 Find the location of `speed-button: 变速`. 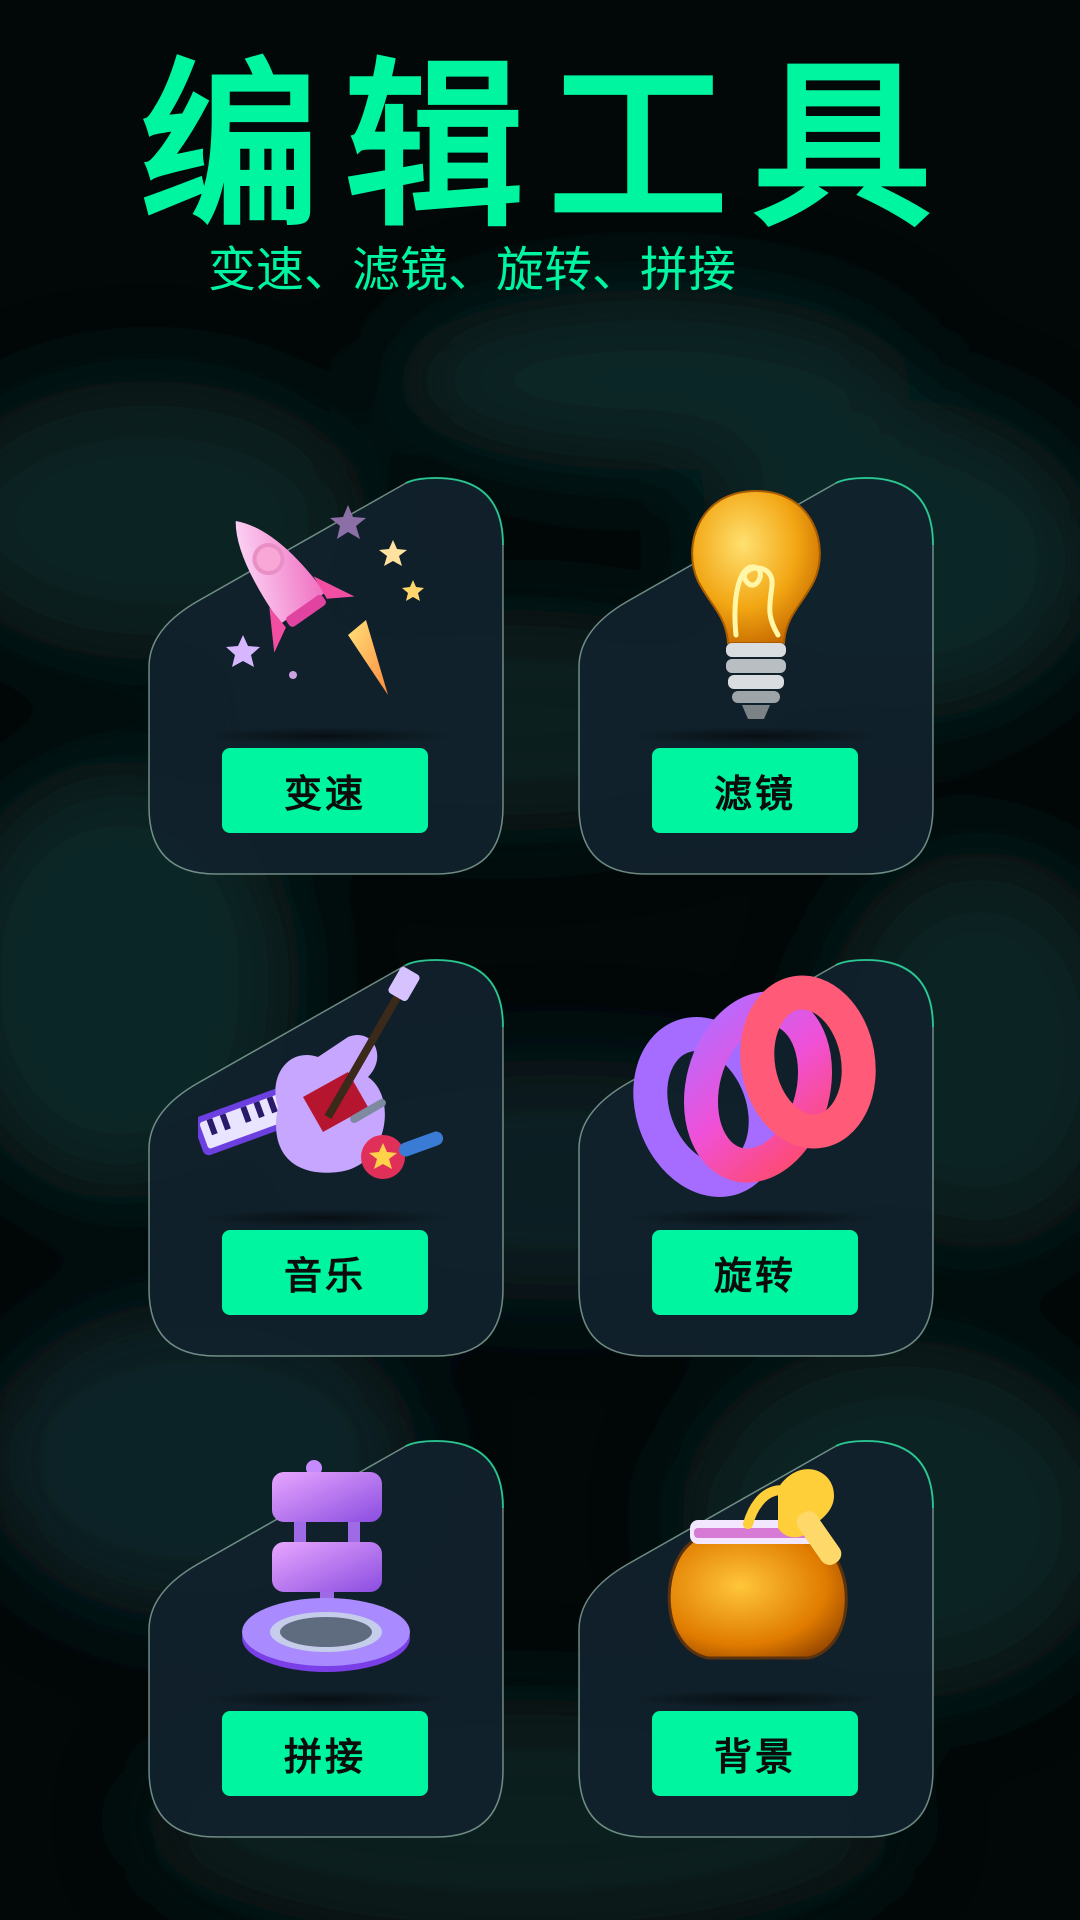

speed-button: 变速 is located at coordinates (325, 790).